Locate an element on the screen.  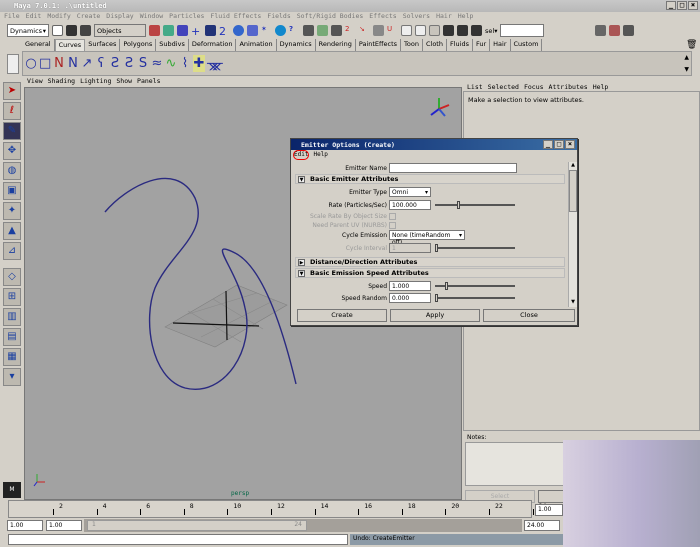
dynamics-mask-icon: ✶ is located at coordinates (266, 30).